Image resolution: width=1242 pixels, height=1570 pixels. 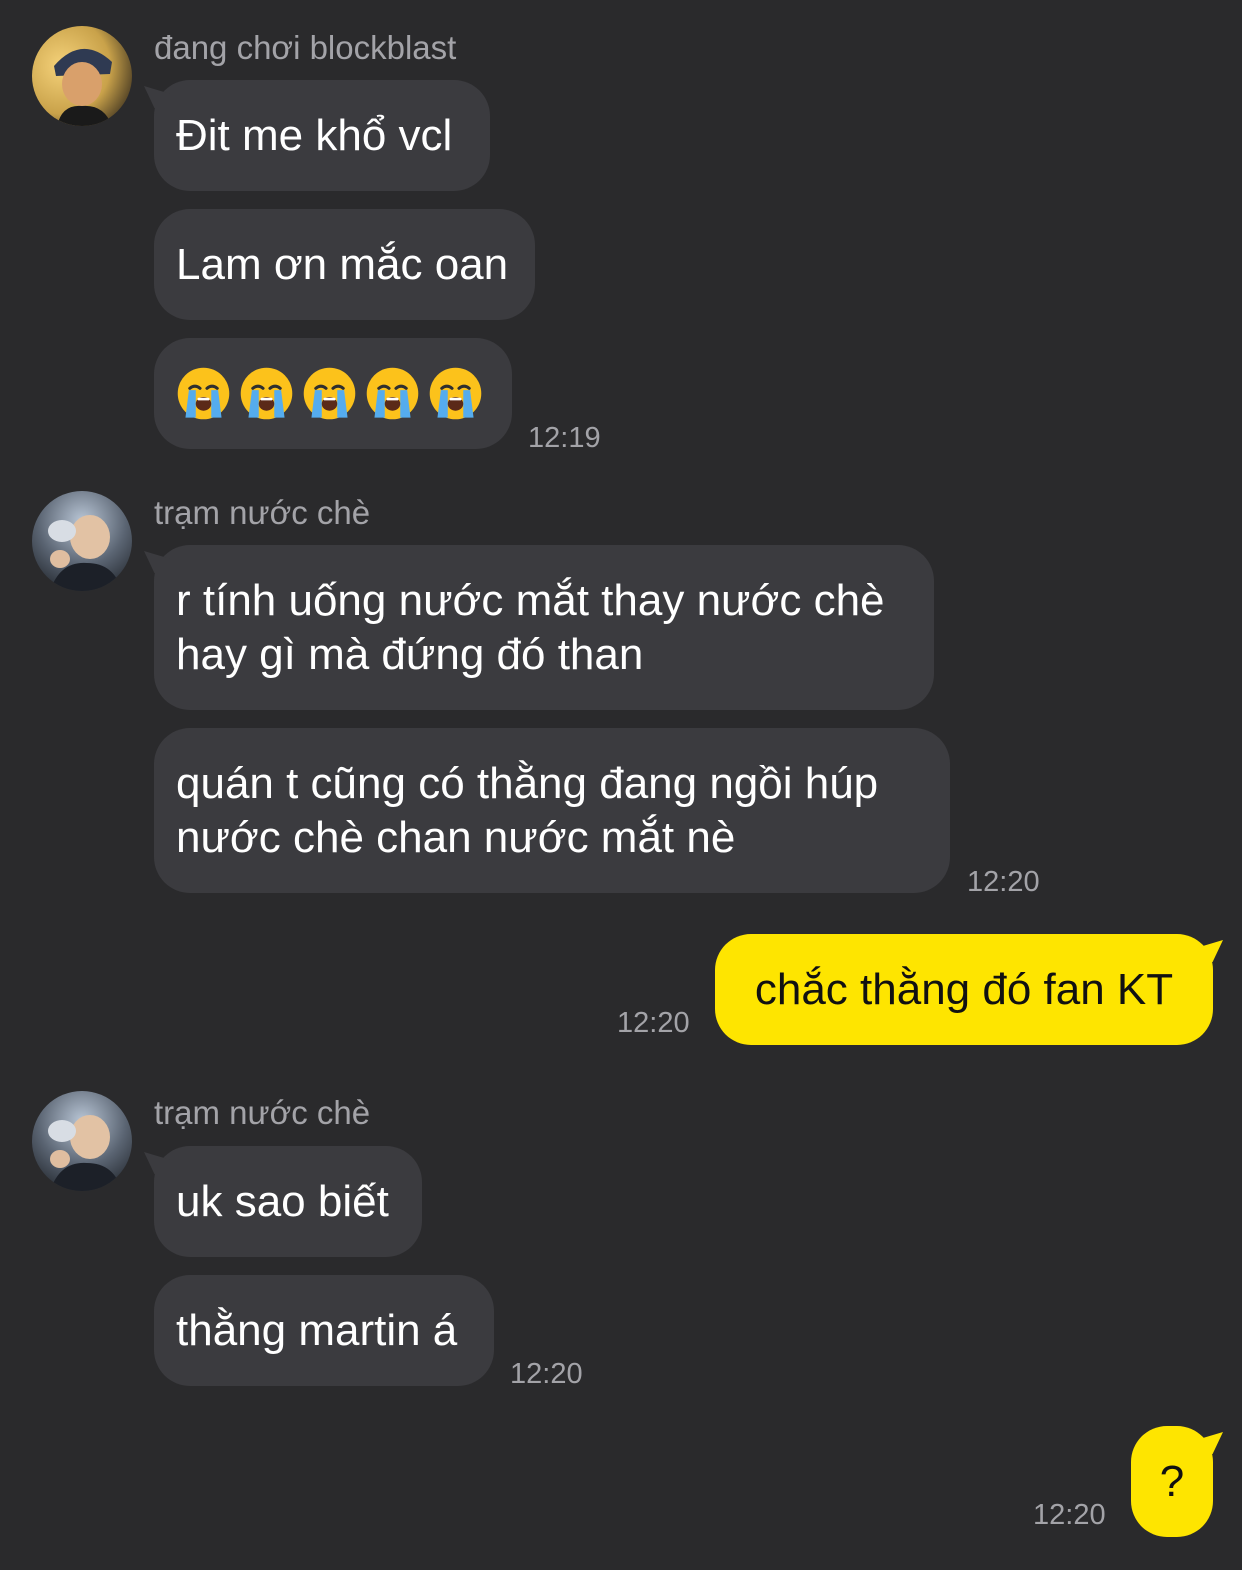 I want to click on my-message-bubble: ?, so click(x=1172, y=1481).